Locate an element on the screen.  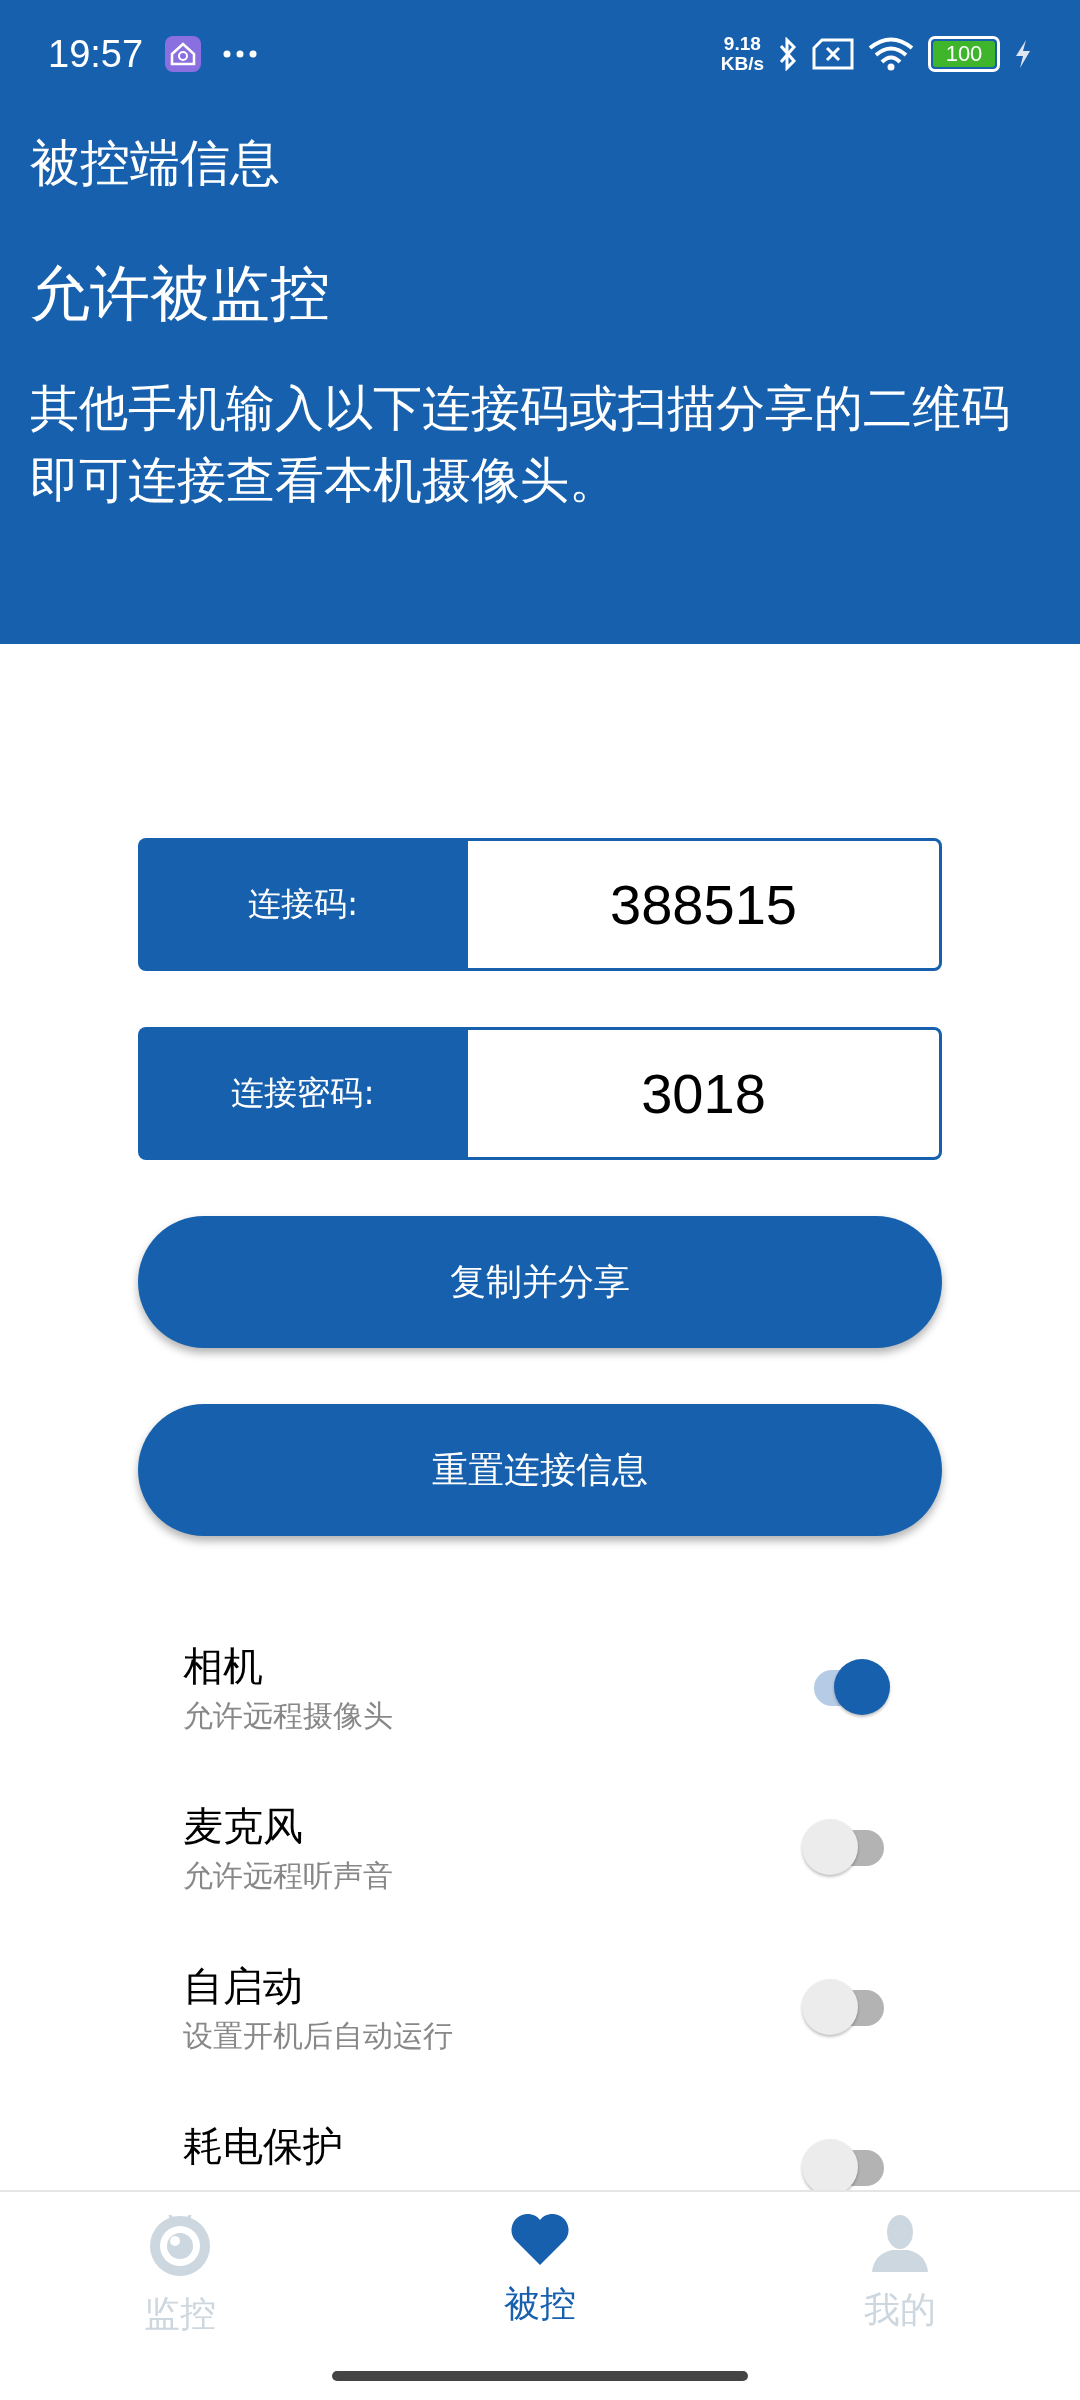
field-label: 连接码: is located at coordinates (303, 904).